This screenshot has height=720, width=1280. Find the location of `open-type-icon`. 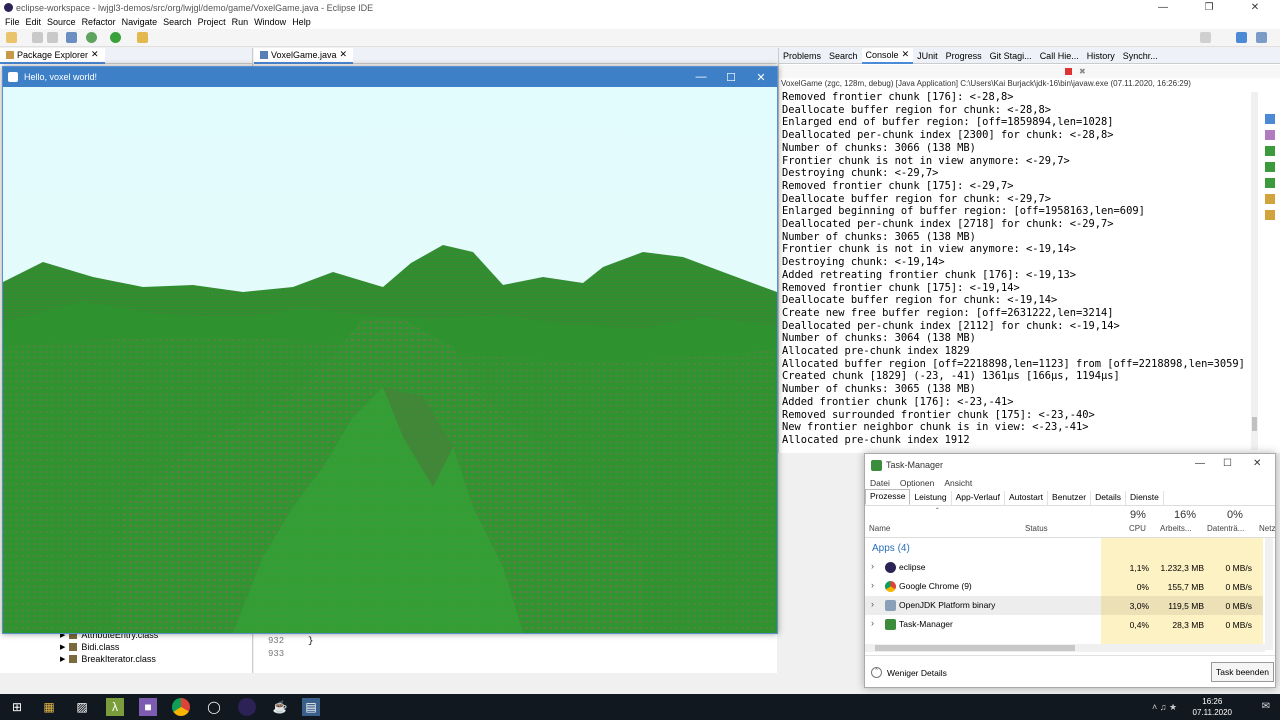

open-type-icon is located at coordinates (142, 37).